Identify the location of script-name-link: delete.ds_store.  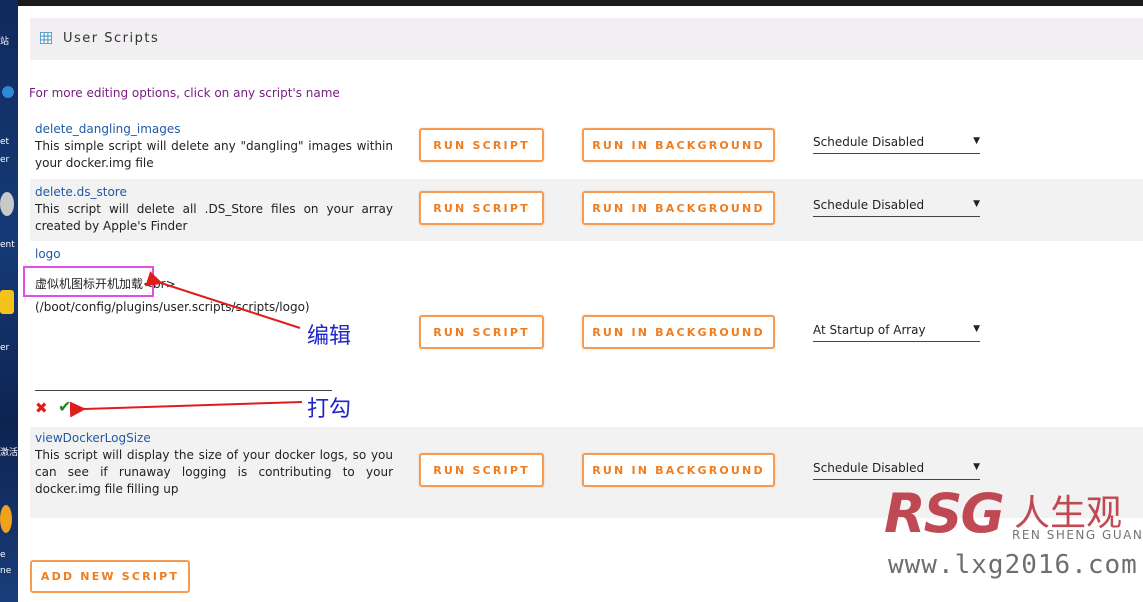
(81, 192).